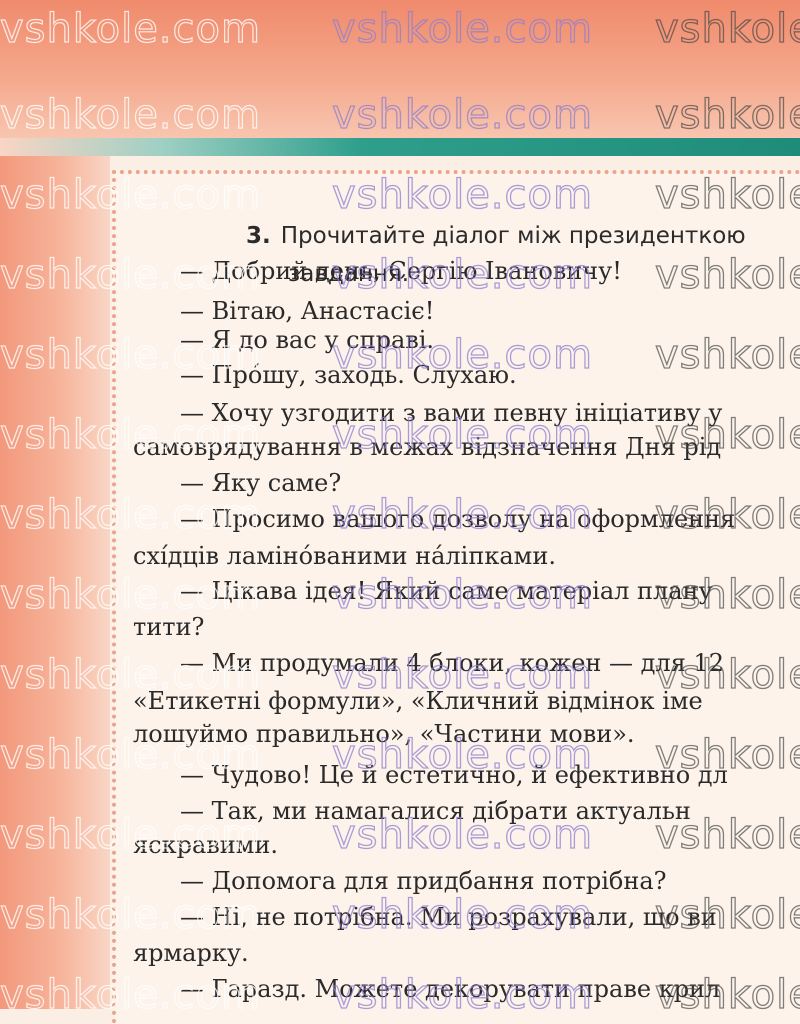 This screenshot has height=1024, width=800. What do you see at coordinates (344, 556) in the screenshot?
I see `dialogue-line: схі́дців ламіно́ваними на́ліпками.` at bounding box center [344, 556].